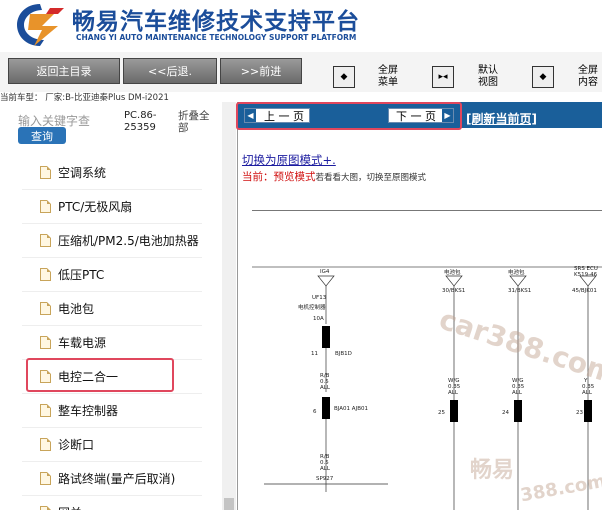 The height and width of the screenshot is (510, 602). What do you see at coordinates (325, 479) in the screenshot?
I see `diagram-label: SP927` at bounding box center [325, 479].